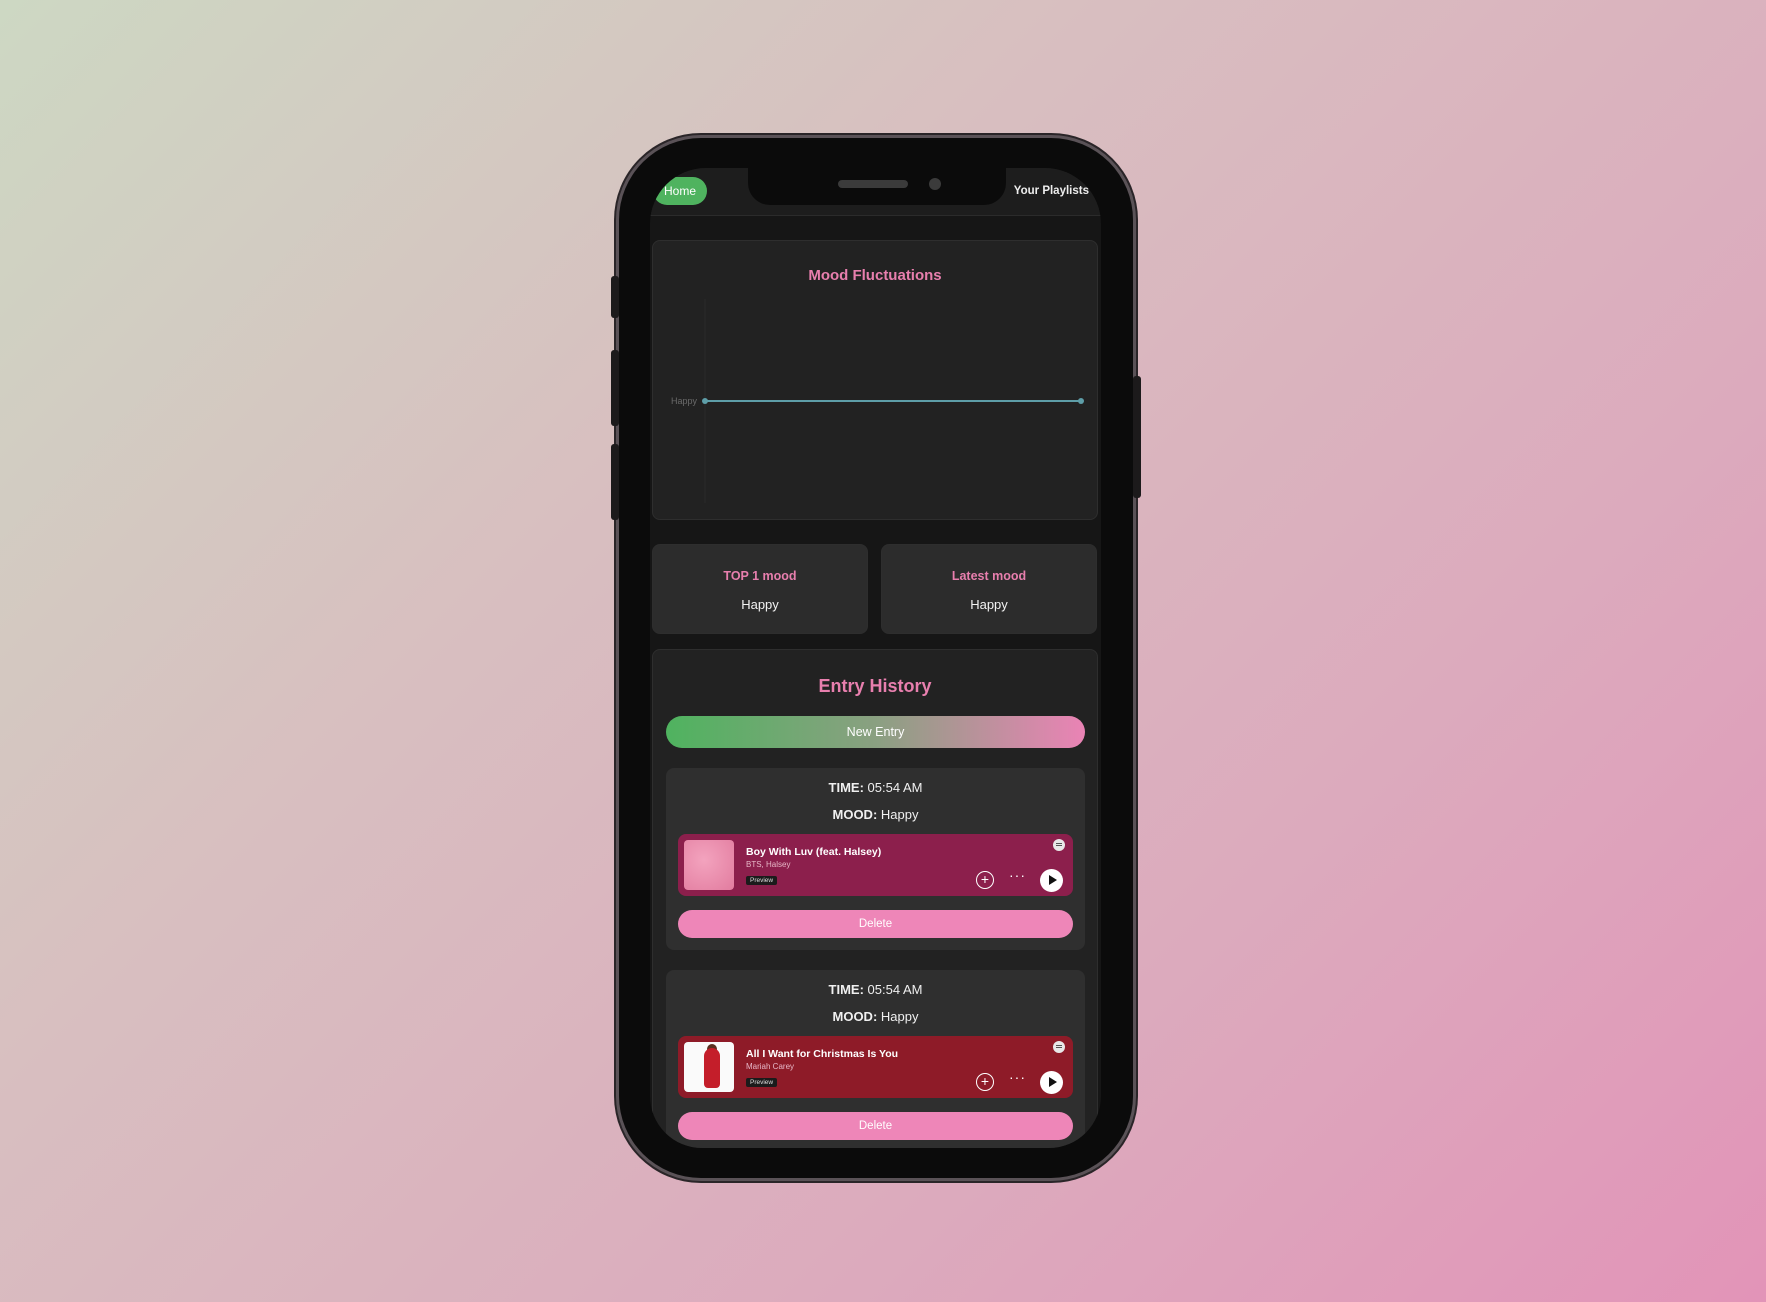  Describe the element at coordinates (873, 184) in the screenshot. I see `speaker` at that location.